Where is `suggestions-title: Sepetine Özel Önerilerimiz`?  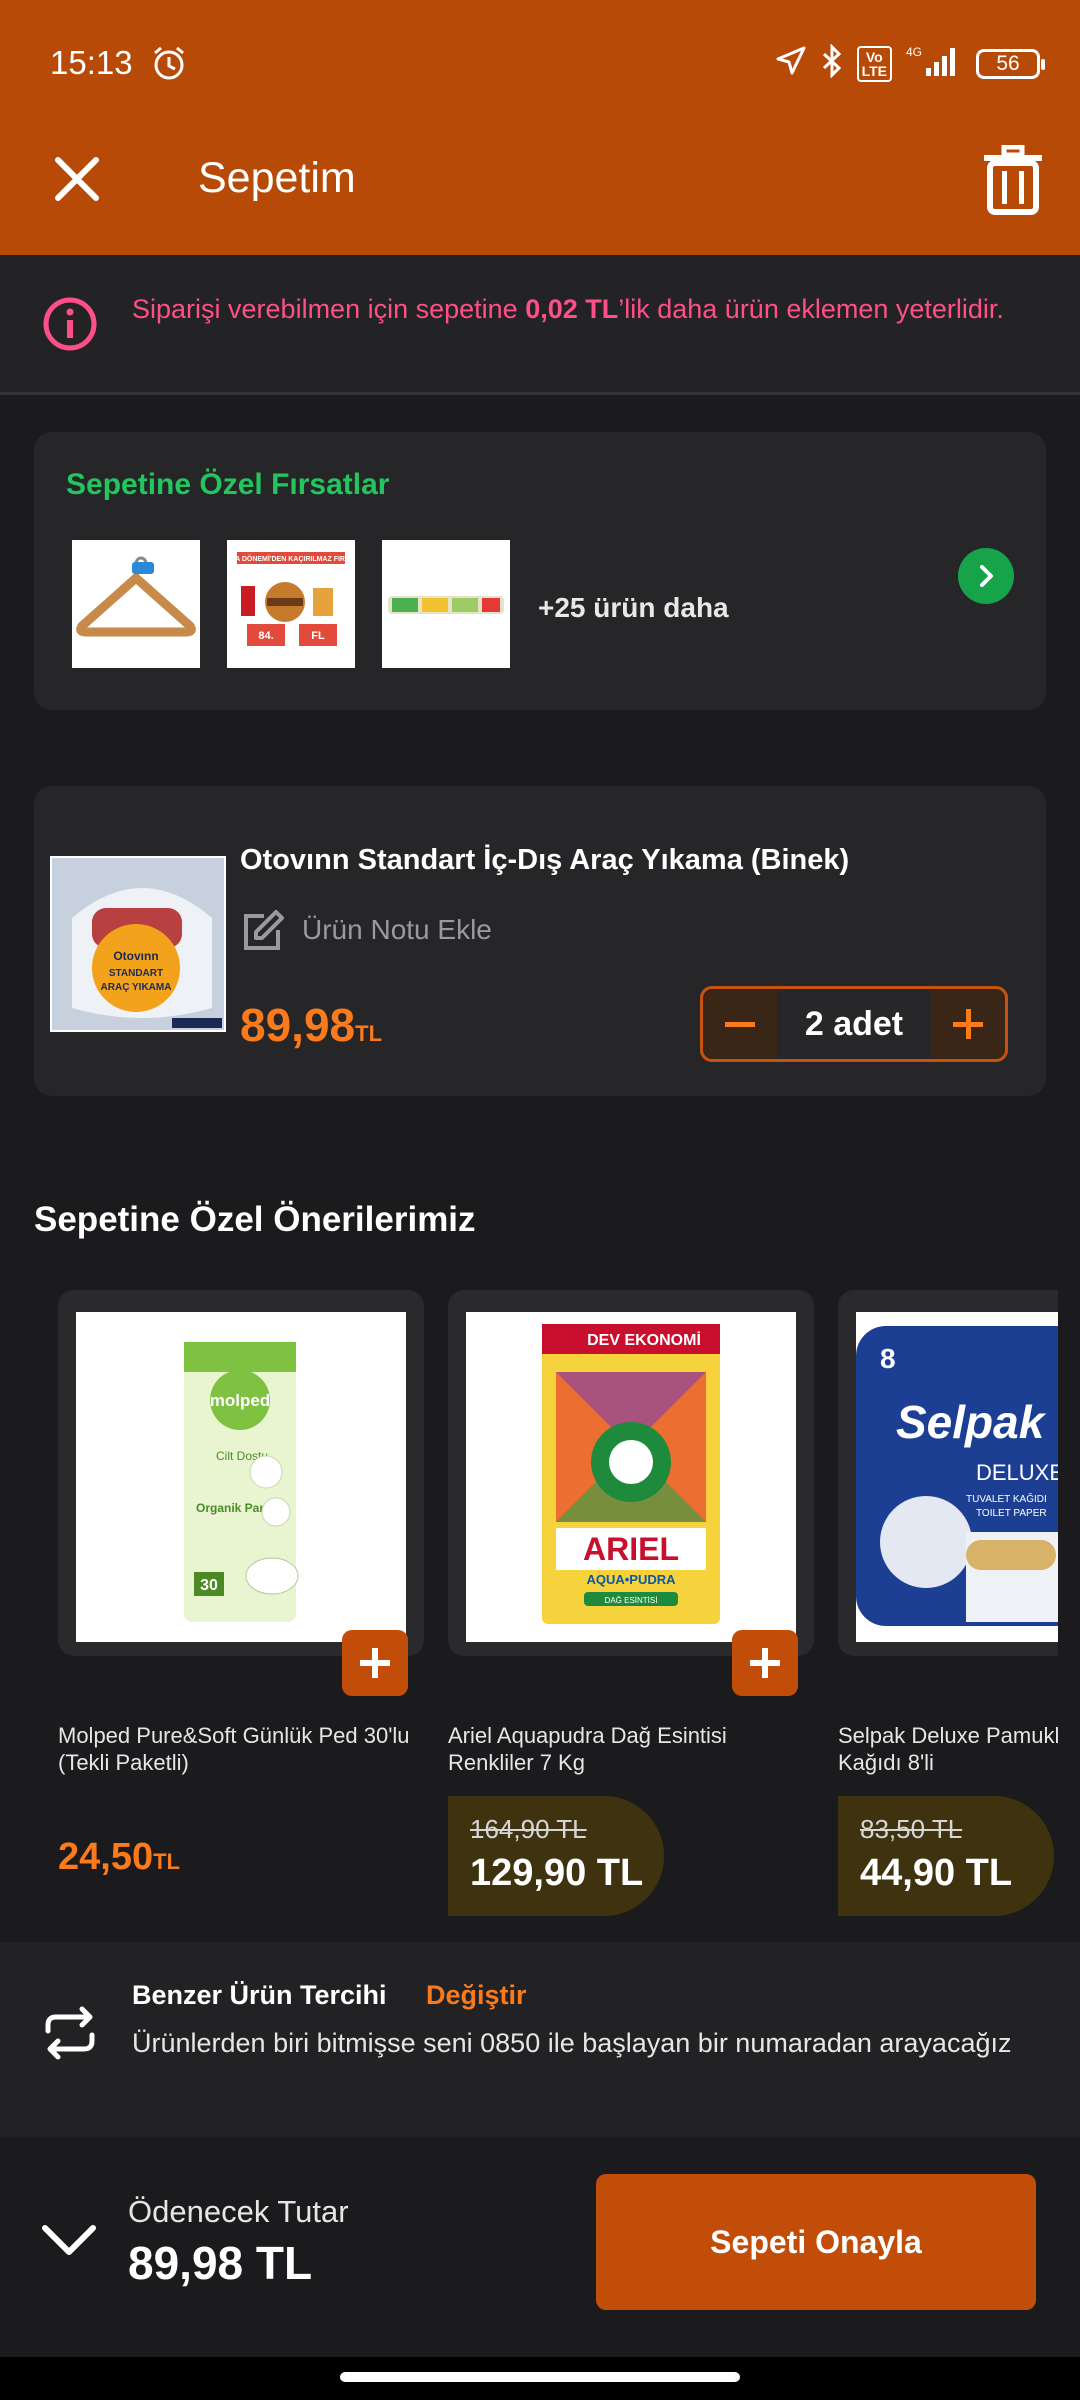
suggestions-title: Sepetine Özel Önerilerimiz is located at coordinates (255, 1219).